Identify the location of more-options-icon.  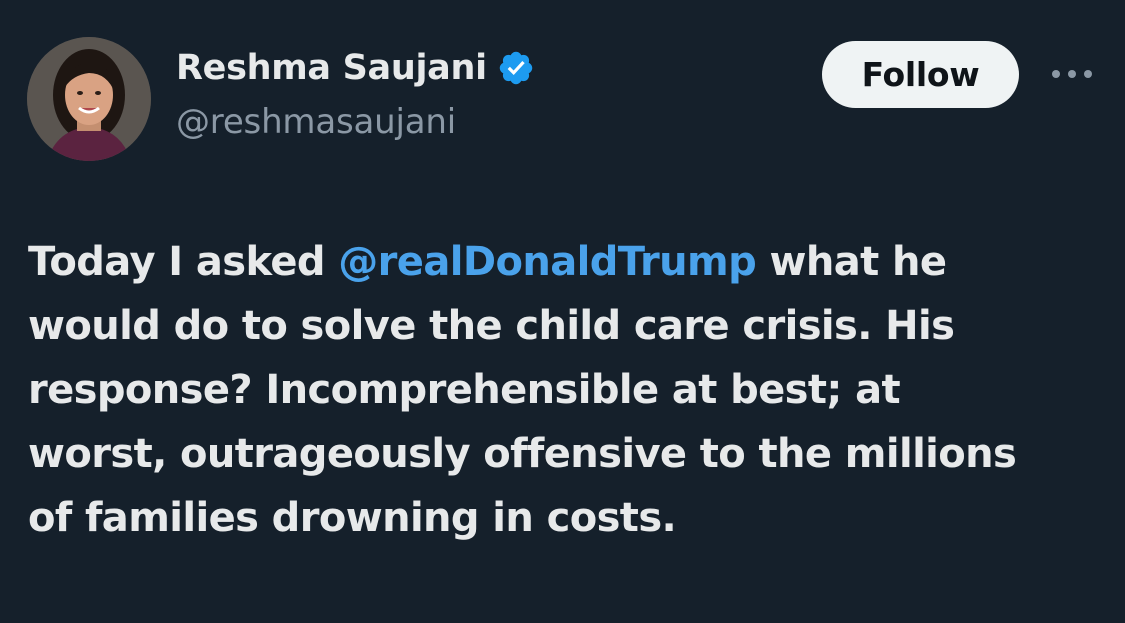
(1072, 74).